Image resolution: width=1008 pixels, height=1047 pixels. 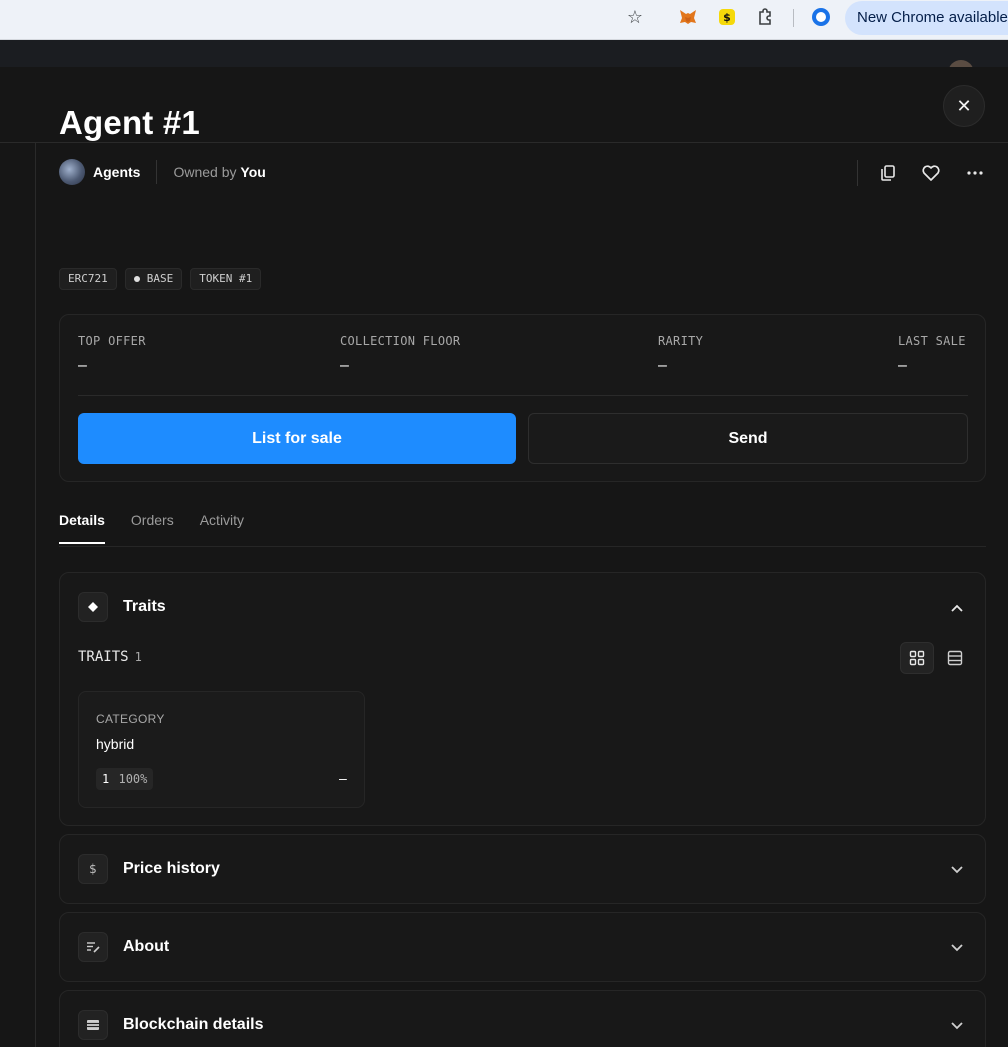 I want to click on trait-card: CATEGORY hybrid 1 100% –, so click(x=221, y=749).